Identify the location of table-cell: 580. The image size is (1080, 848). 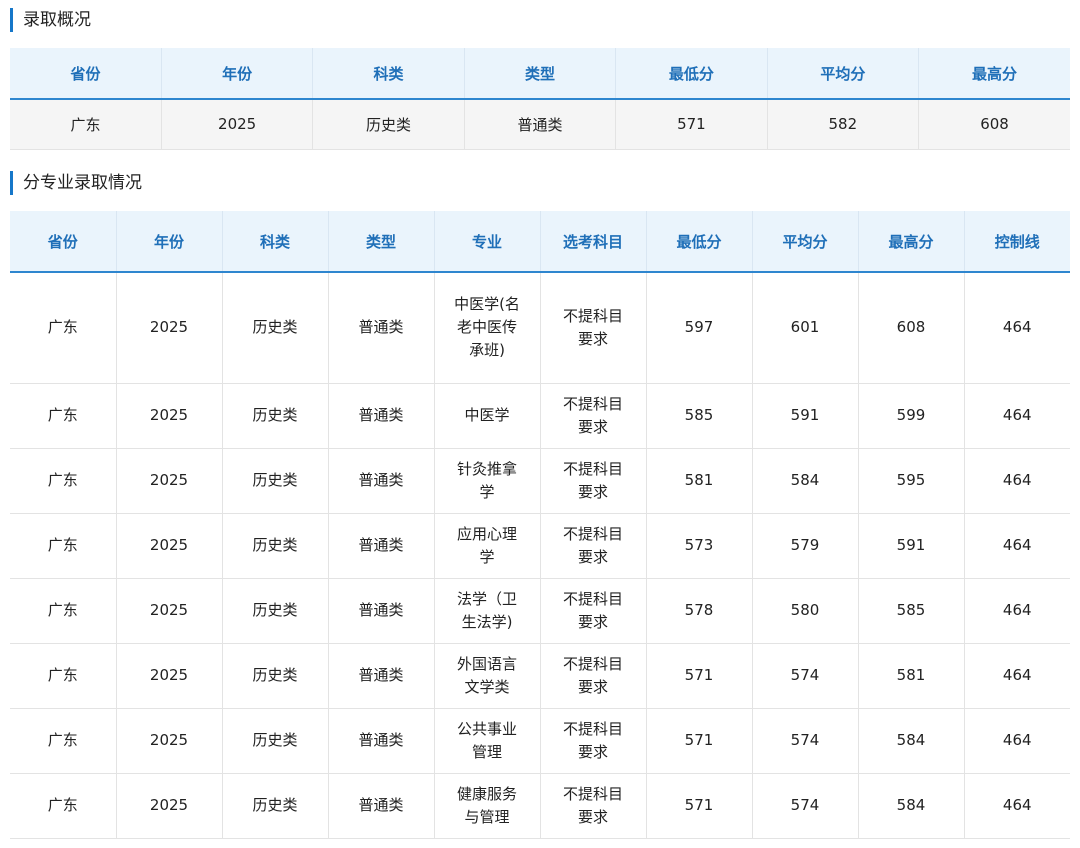
(805, 610).